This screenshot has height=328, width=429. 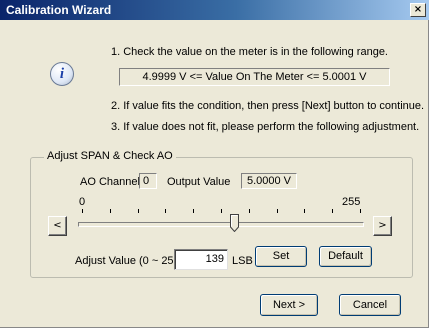 I want to click on slider-thumb, so click(x=234, y=223).